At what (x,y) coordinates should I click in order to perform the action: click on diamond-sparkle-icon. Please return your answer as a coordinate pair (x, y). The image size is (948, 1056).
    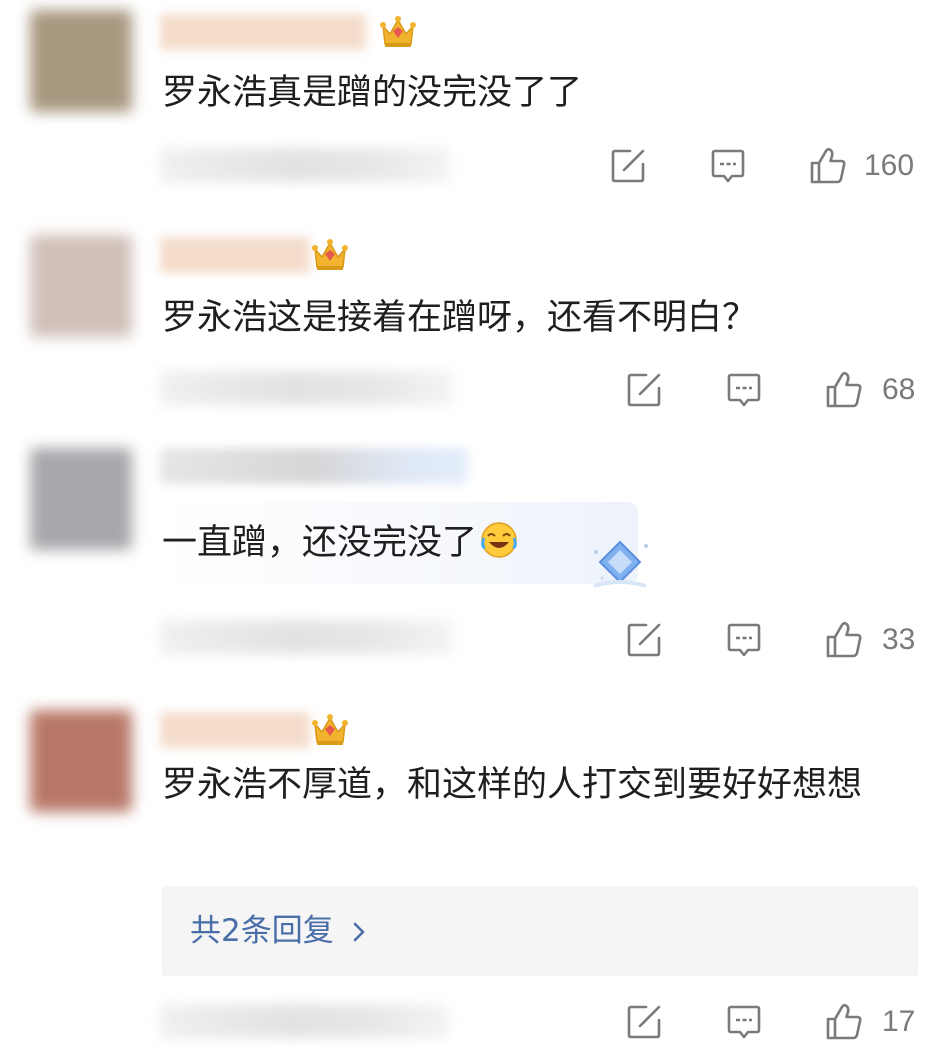
    Looking at the image, I should click on (620, 564).